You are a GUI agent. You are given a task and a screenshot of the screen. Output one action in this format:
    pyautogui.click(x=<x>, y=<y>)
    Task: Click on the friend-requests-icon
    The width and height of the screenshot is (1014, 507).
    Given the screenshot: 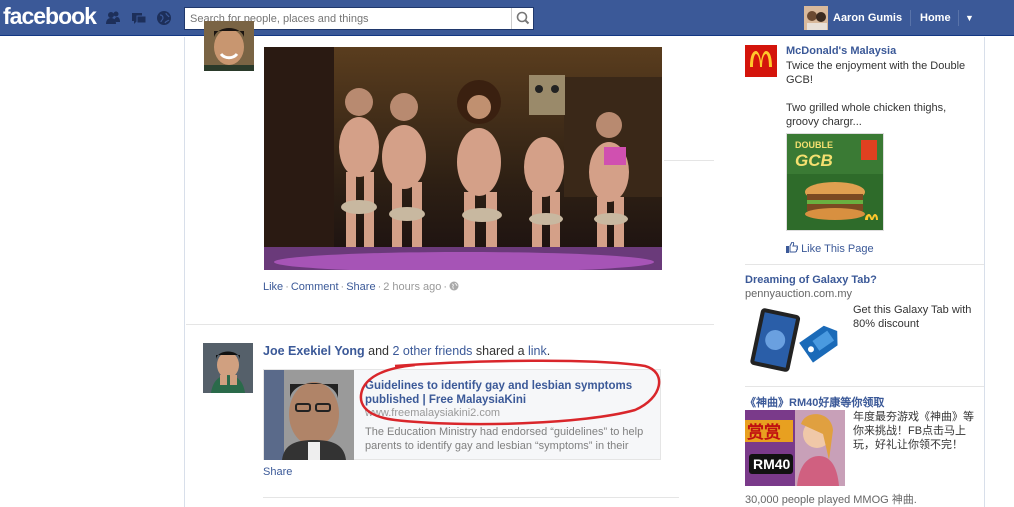 What is the action you would take?
    pyautogui.click(x=113, y=18)
    